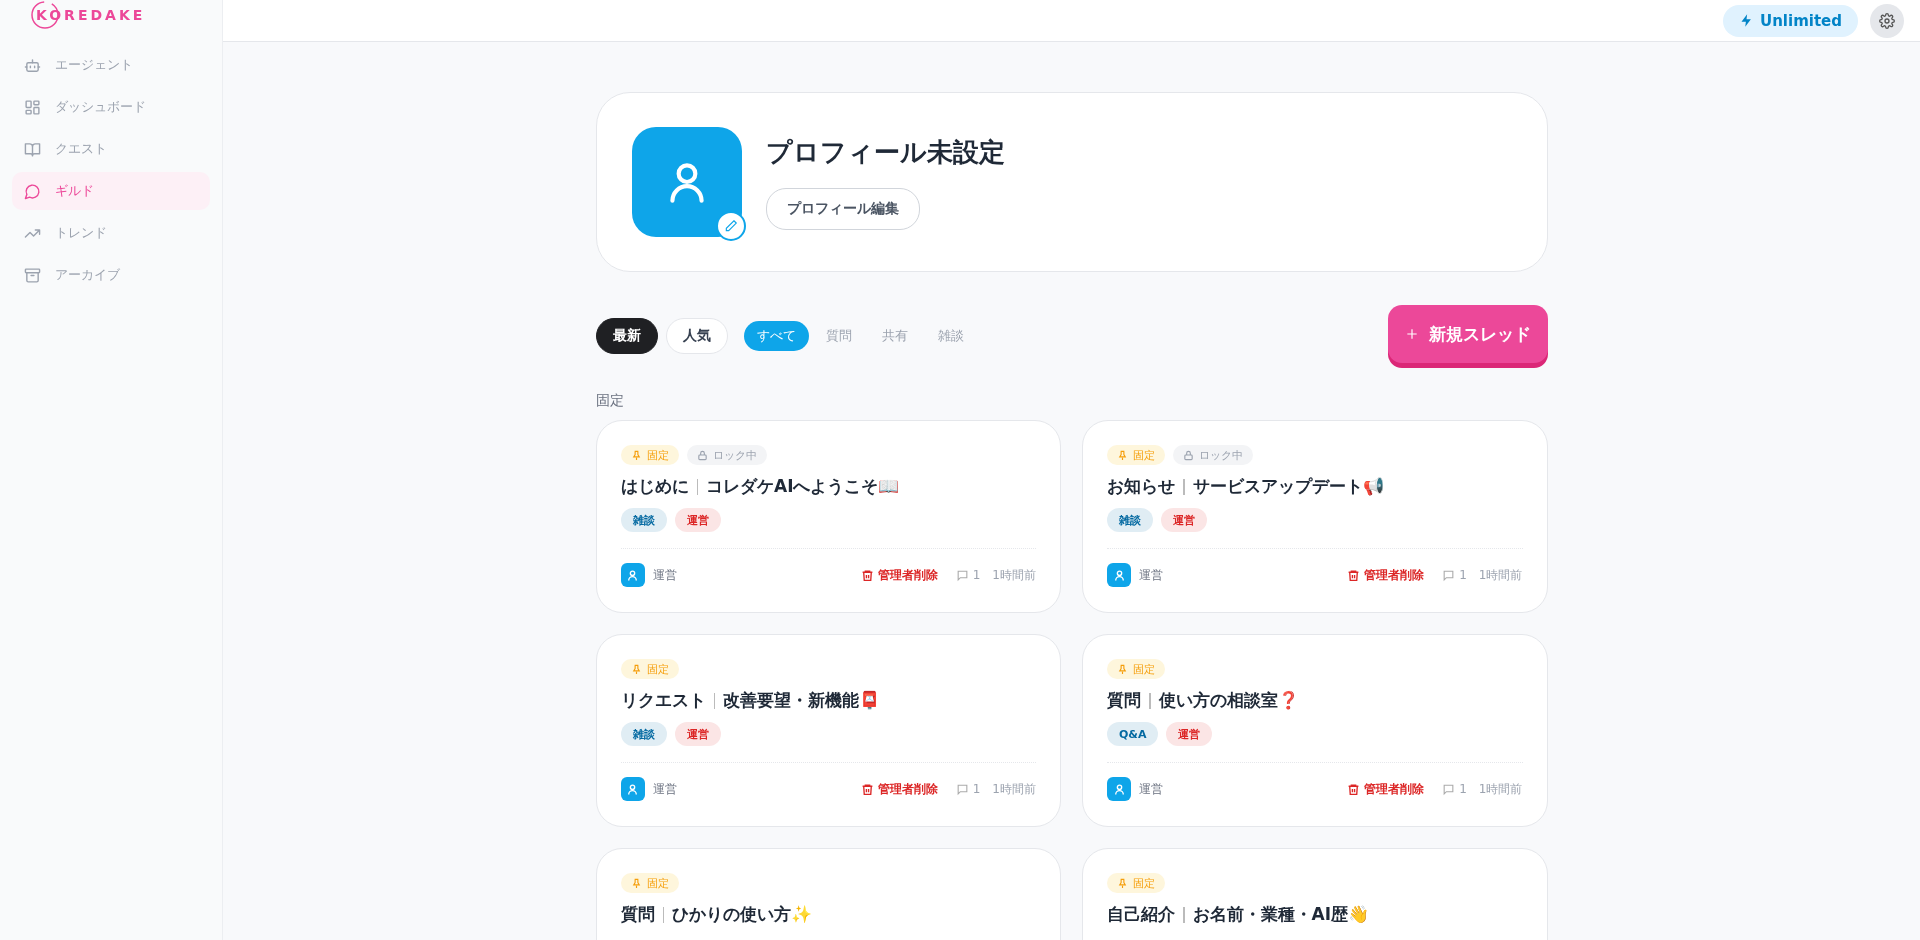  Describe the element at coordinates (626, 336) in the screenshot. I see `sort-tab: 最新` at that location.